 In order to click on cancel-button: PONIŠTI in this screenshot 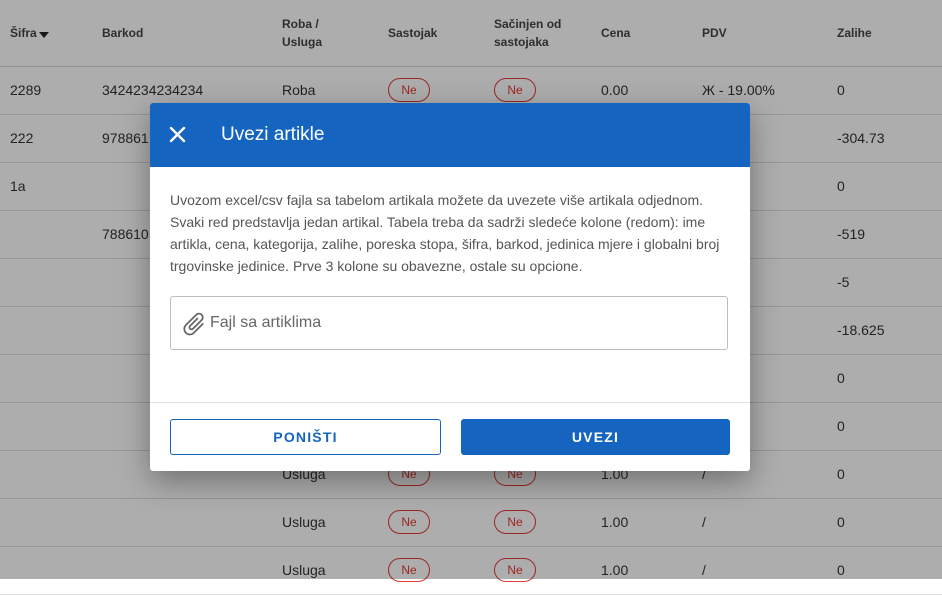, I will do `click(305, 437)`.